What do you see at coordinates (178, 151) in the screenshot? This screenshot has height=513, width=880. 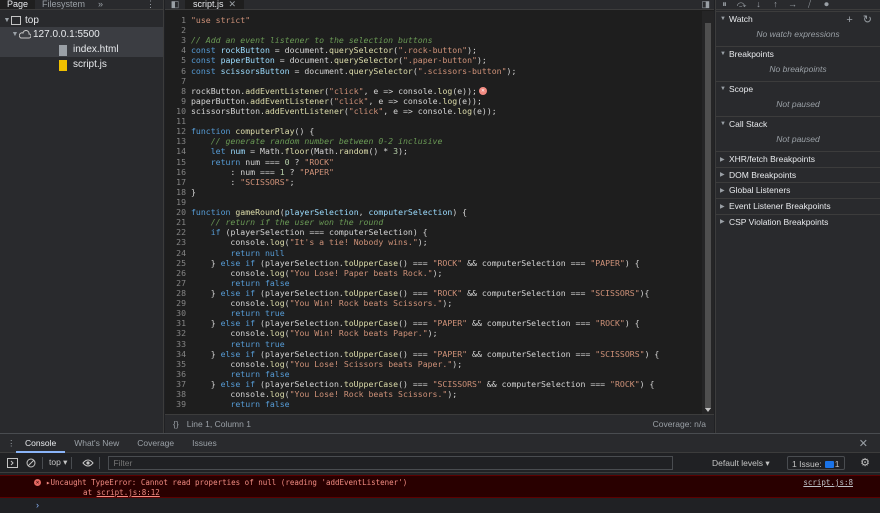 I see `line-number: 14` at bounding box center [178, 151].